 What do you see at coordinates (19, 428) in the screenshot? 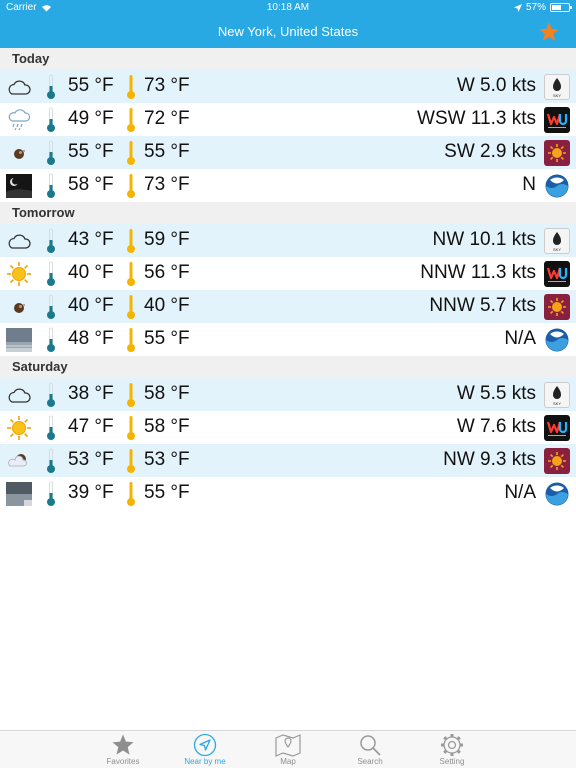
I see `sunny-icon` at bounding box center [19, 428].